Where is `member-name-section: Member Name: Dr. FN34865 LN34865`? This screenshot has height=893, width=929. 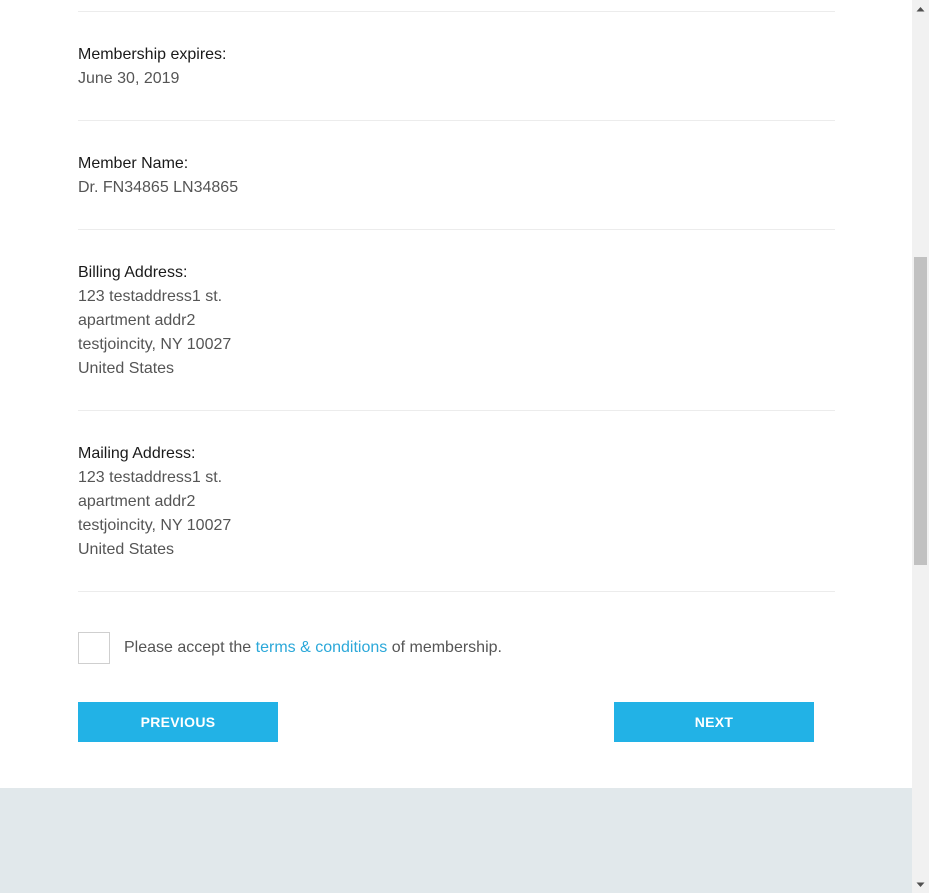 member-name-section: Member Name: Dr. FN34865 LN34865 is located at coordinates (456, 176).